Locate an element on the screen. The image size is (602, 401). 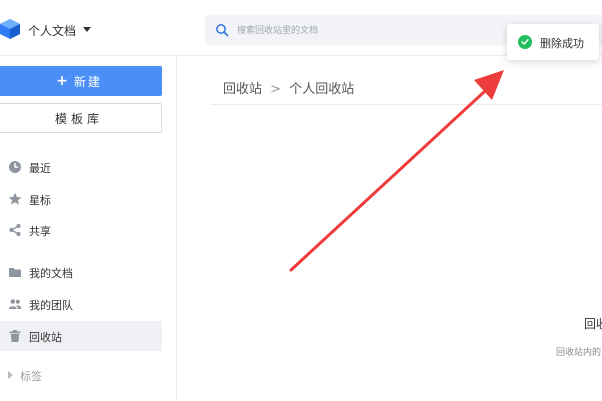
workspace-title: 个人文档 is located at coordinates (52, 30).